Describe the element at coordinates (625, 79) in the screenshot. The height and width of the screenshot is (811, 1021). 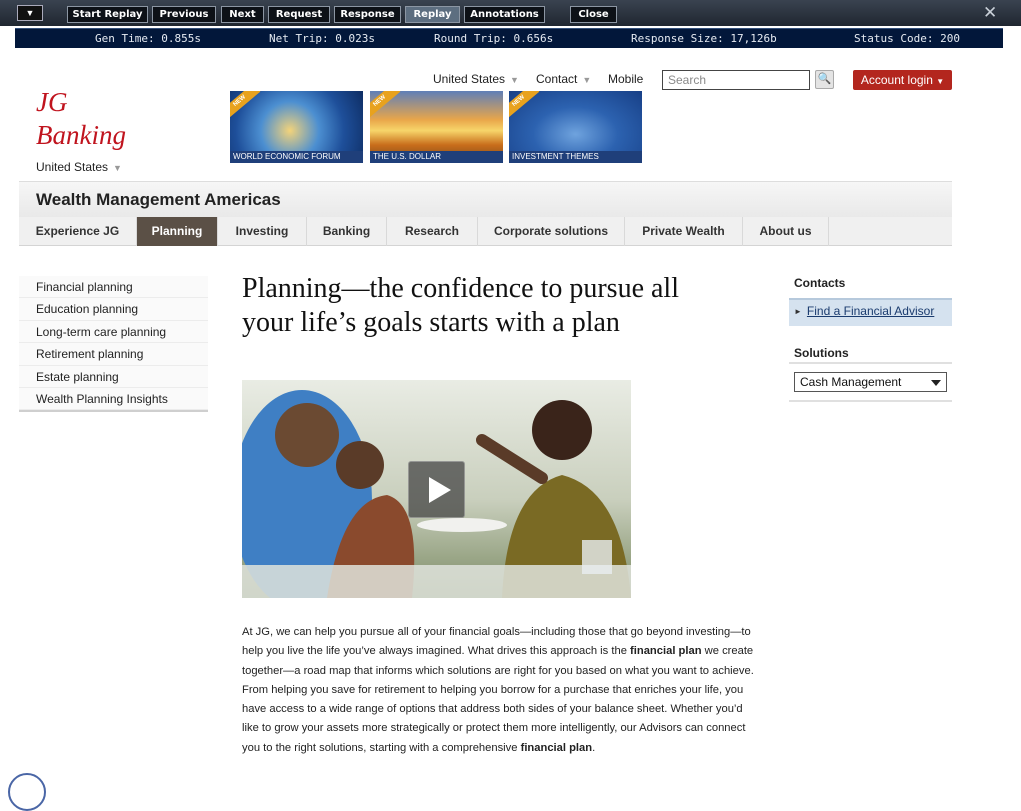
I see `mobile-link: Mobile` at that location.